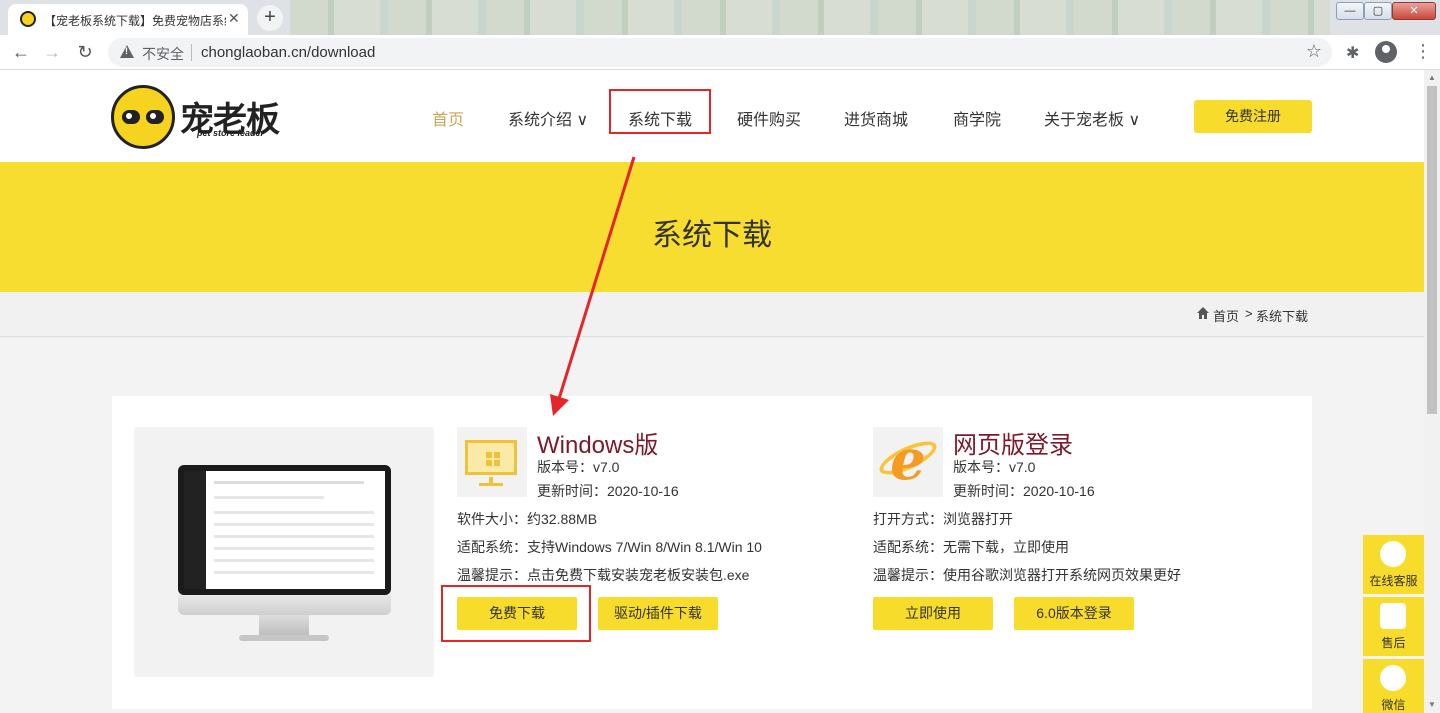 This screenshot has width=1440, height=713. I want to click on scroll-thumb, so click(1432, 250).